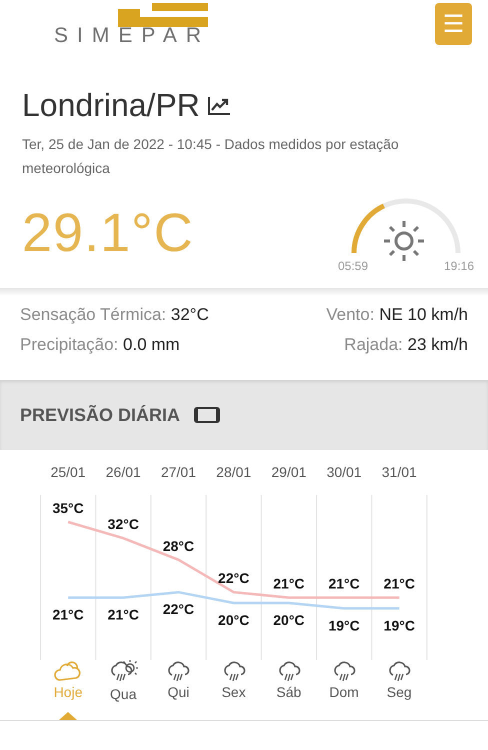 This screenshot has height=750, width=488. What do you see at coordinates (68, 508) in the screenshot?
I see `temperature-label: 35°C` at bounding box center [68, 508].